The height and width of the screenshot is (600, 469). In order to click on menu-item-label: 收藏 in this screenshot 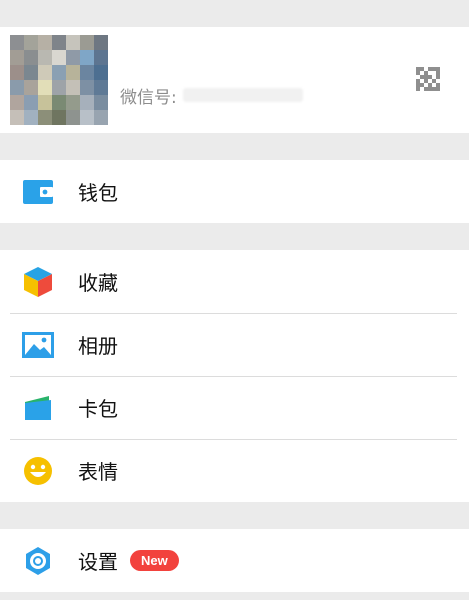, I will do `click(98, 283)`.